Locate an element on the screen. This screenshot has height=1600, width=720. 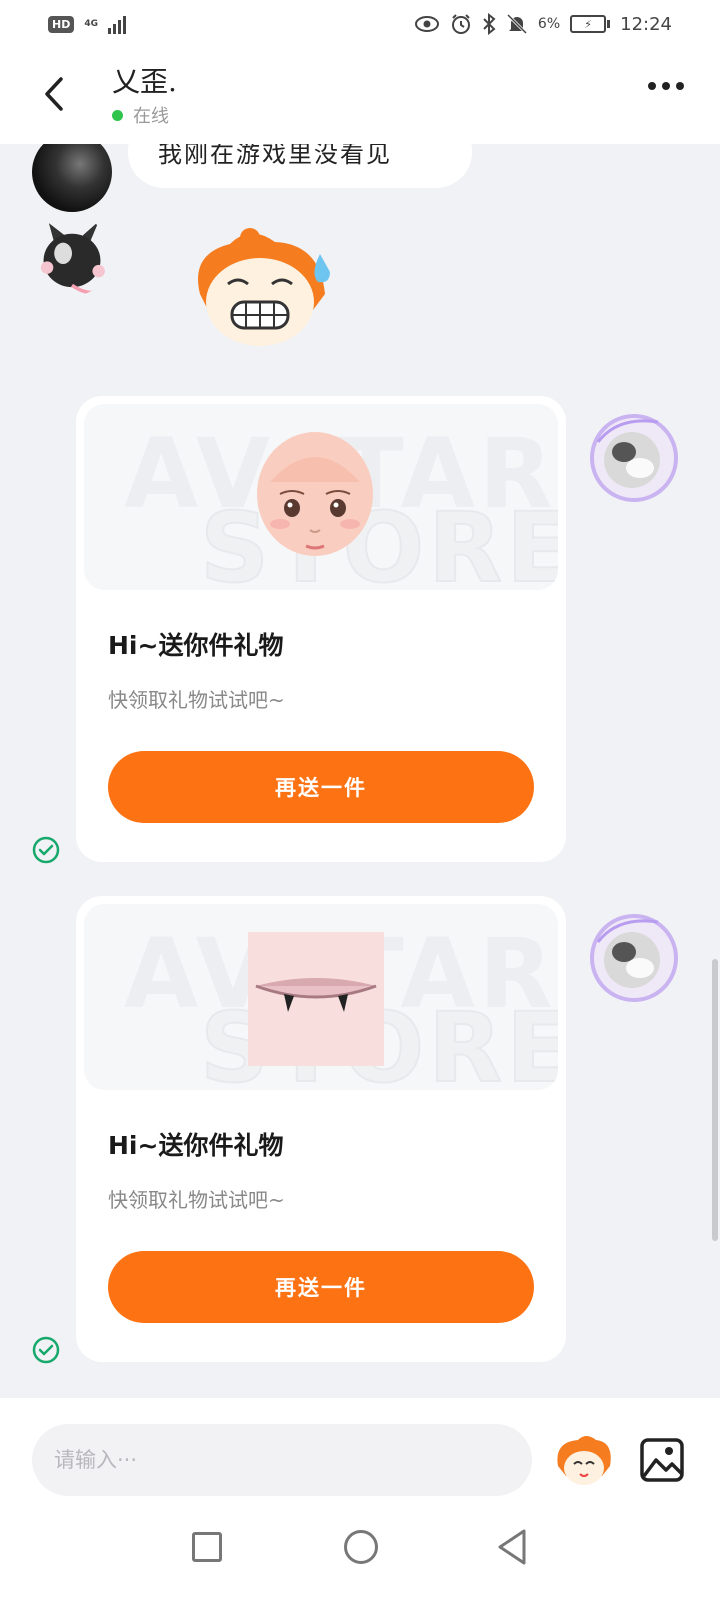
eye-icon is located at coordinates (426, 24).